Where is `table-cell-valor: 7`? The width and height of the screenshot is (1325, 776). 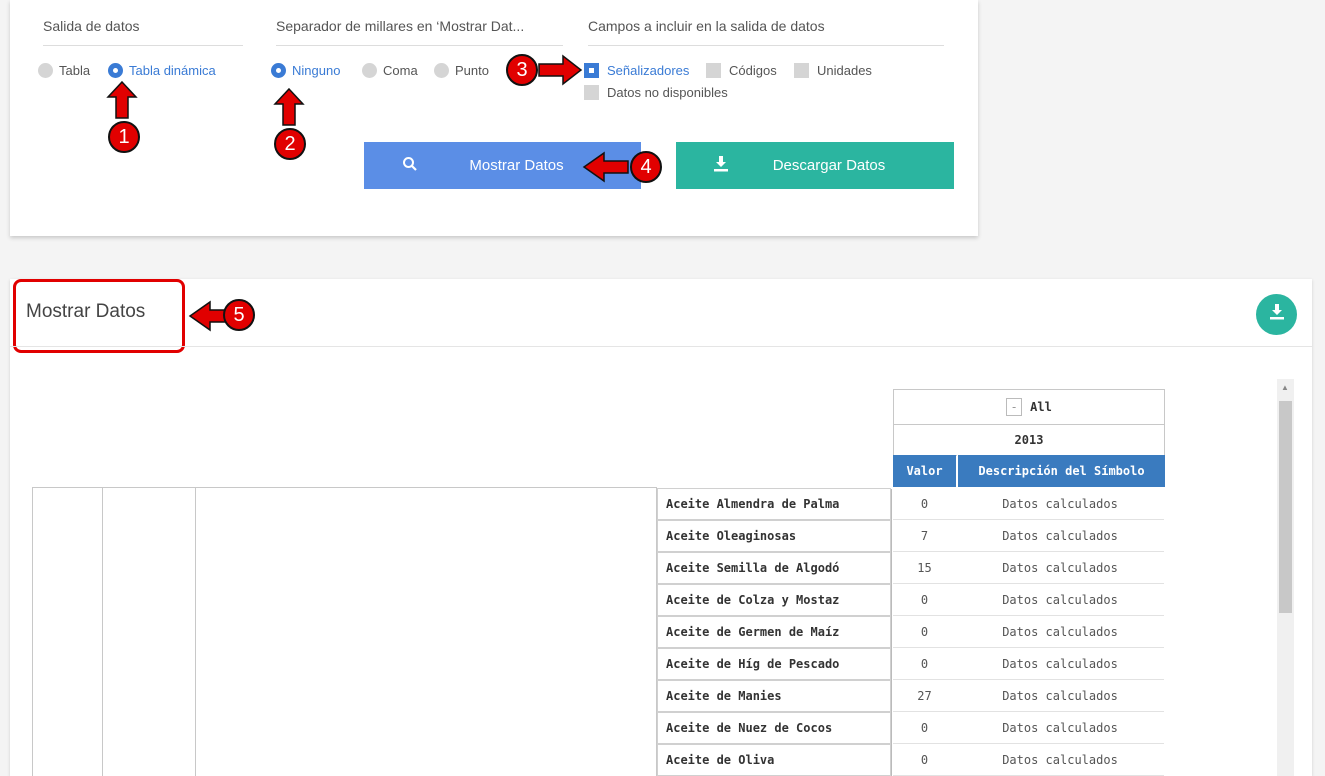
table-cell-valor: 7 is located at coordinates (924, 536).